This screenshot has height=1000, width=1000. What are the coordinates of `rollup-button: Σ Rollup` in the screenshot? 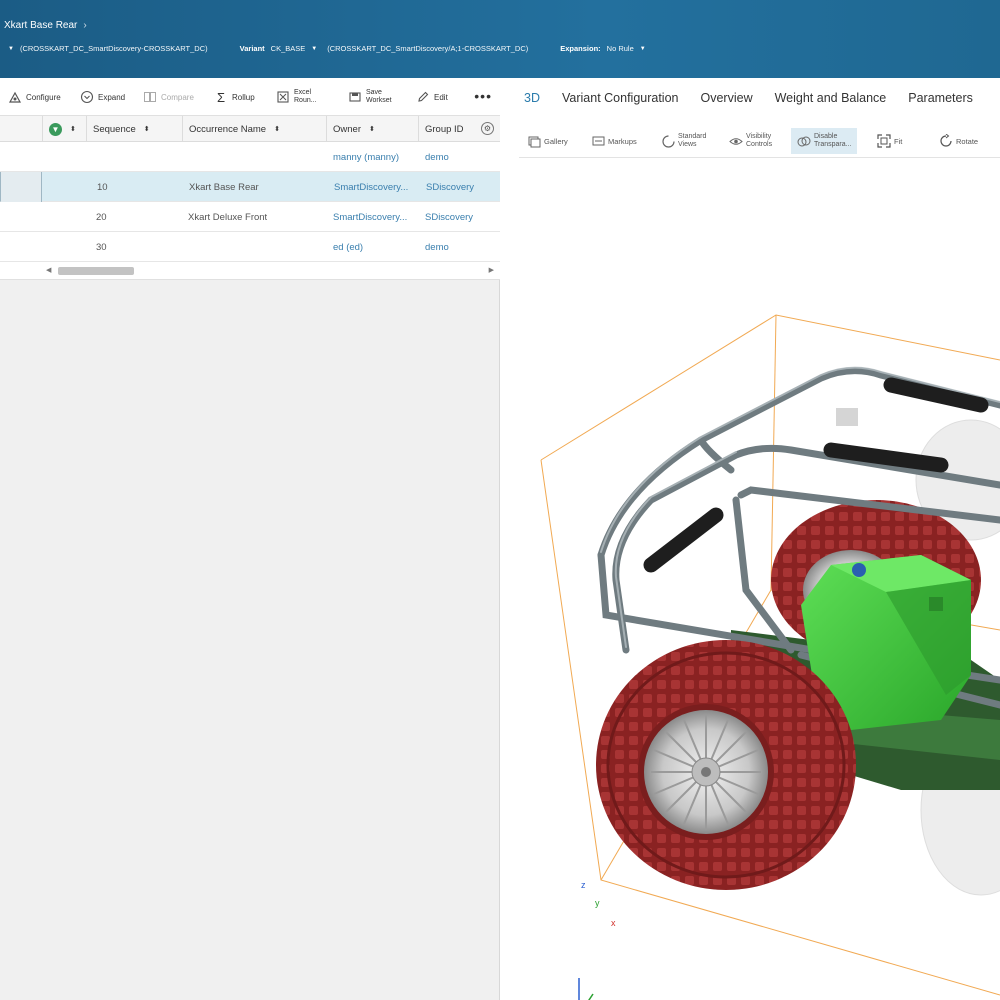 It's located at (234, 97).